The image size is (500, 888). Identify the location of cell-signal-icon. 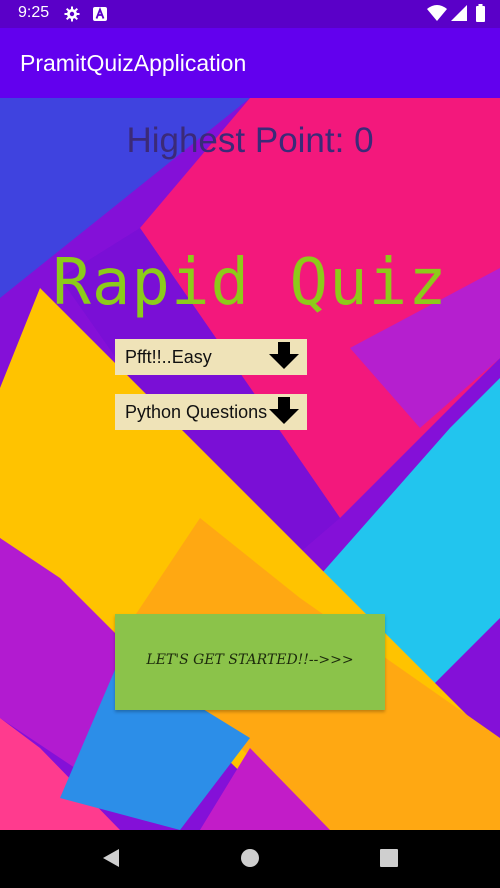
(459, 15).